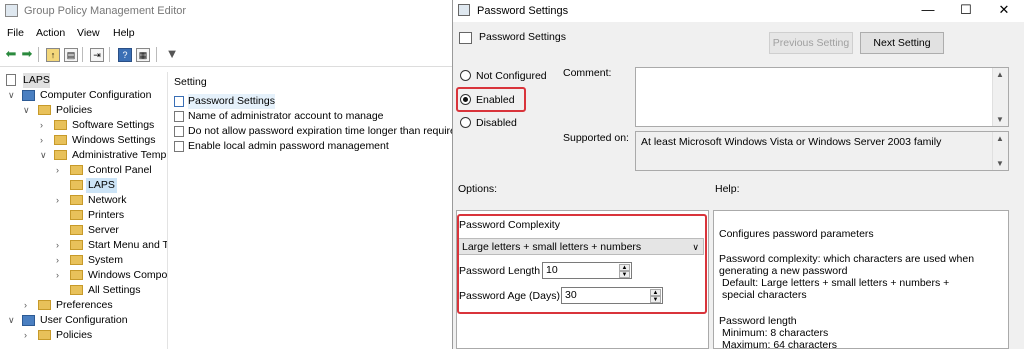 The height and width of the screenshot is (349, 1024). Describe the element at coordinates (11, 54) in the screenshot. I see `back-icon: ⬅` at that location.